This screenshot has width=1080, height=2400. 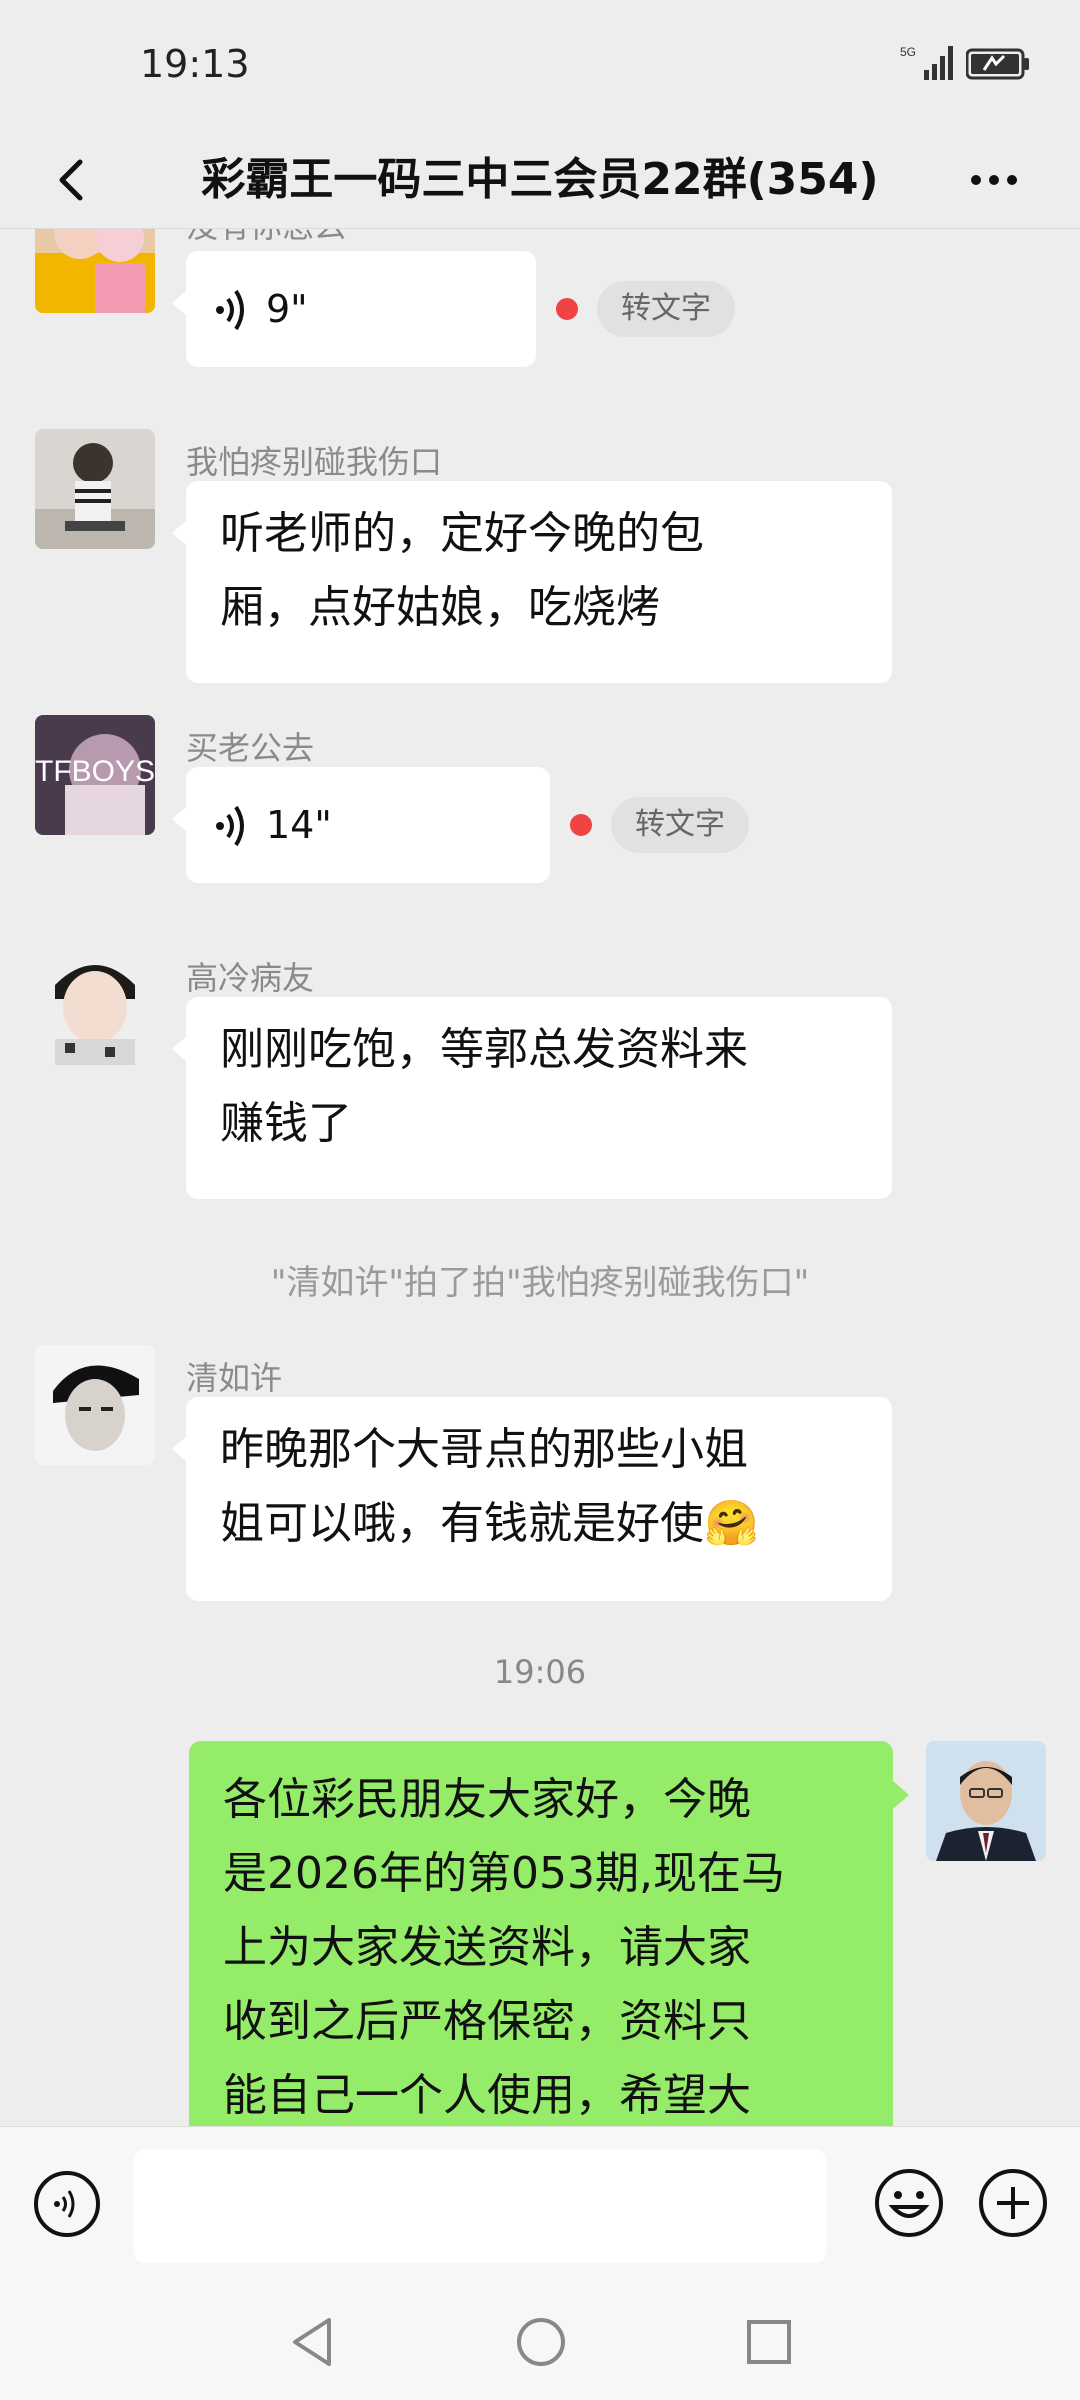 I want to click on status-time: 19:13, so click(x=195, y=64).